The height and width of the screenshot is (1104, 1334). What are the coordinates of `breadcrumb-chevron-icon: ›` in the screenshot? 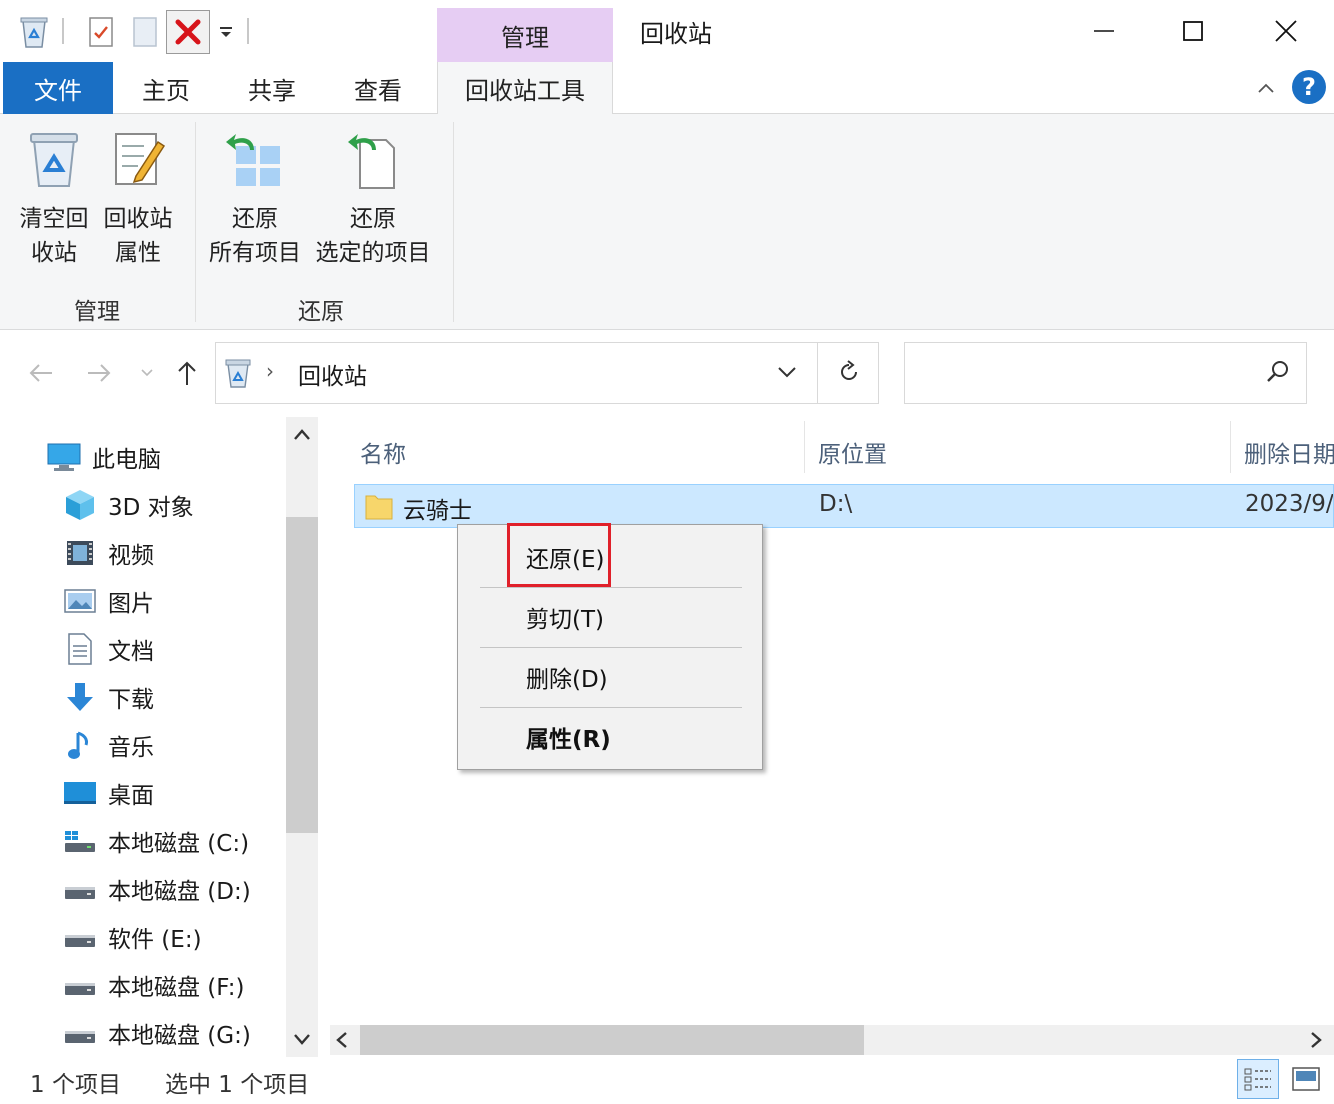 It's located at (270, 371).